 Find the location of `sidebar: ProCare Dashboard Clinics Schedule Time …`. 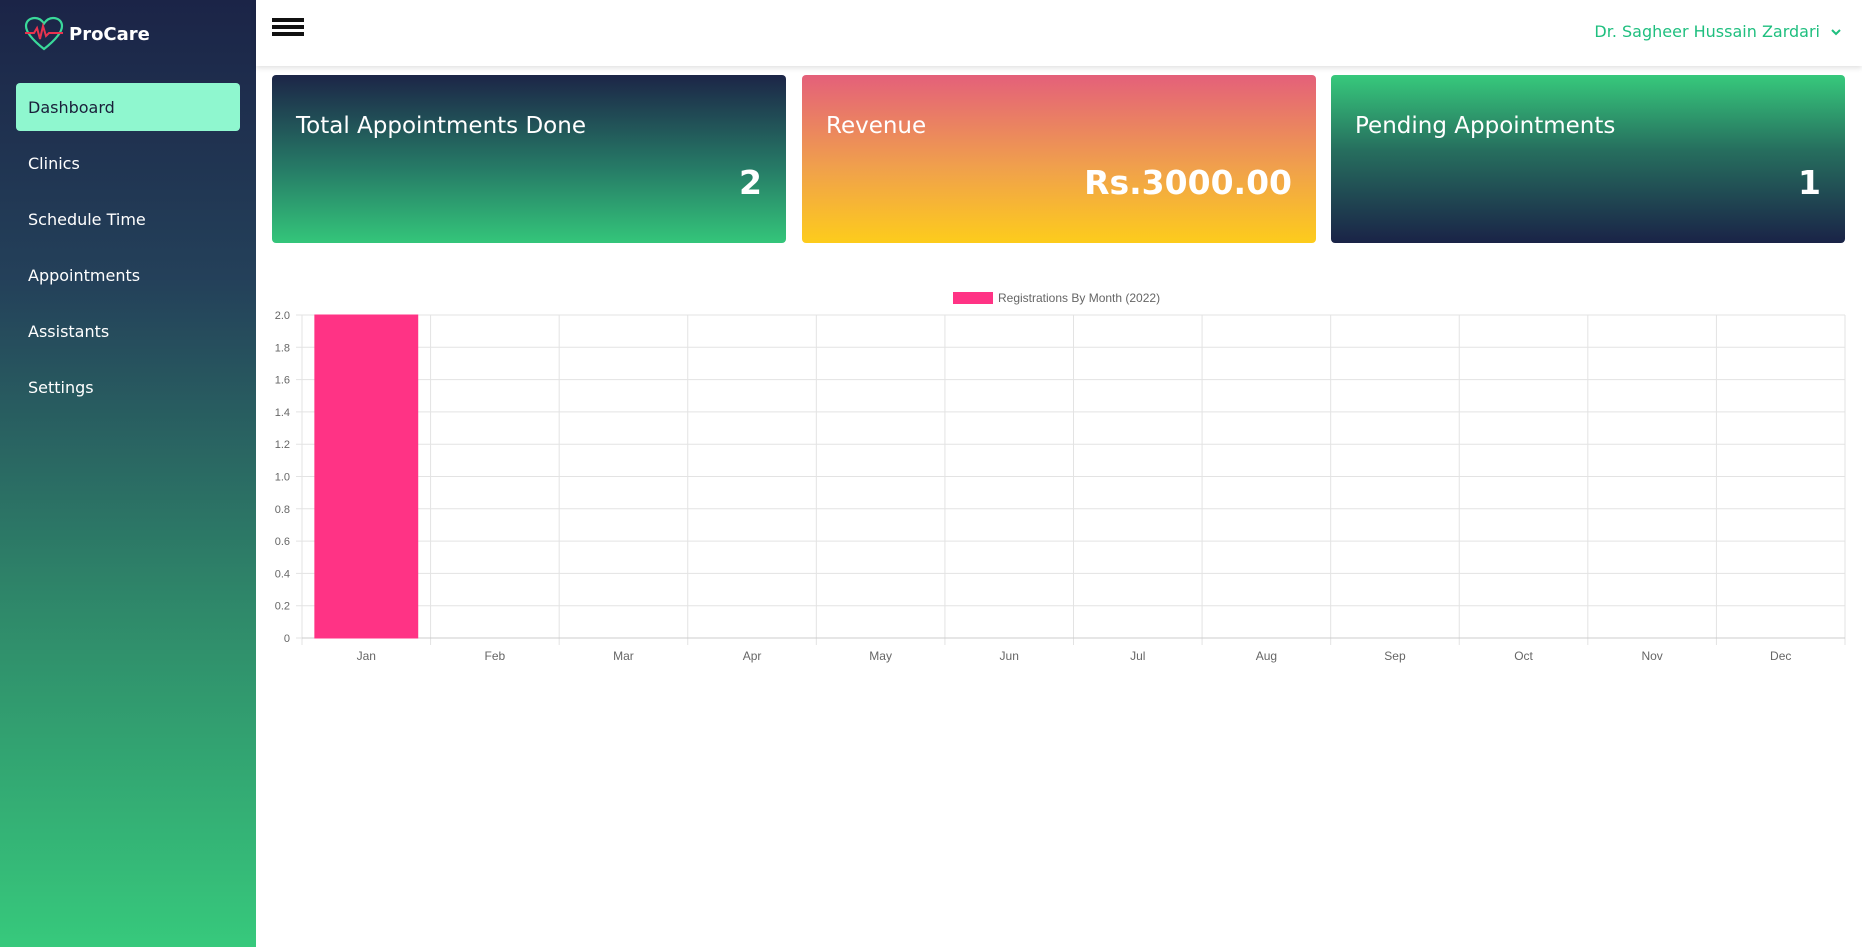

sidebar: ProCare Dashboard Clinics Schedule Time … is located at coordinates (128, 473).